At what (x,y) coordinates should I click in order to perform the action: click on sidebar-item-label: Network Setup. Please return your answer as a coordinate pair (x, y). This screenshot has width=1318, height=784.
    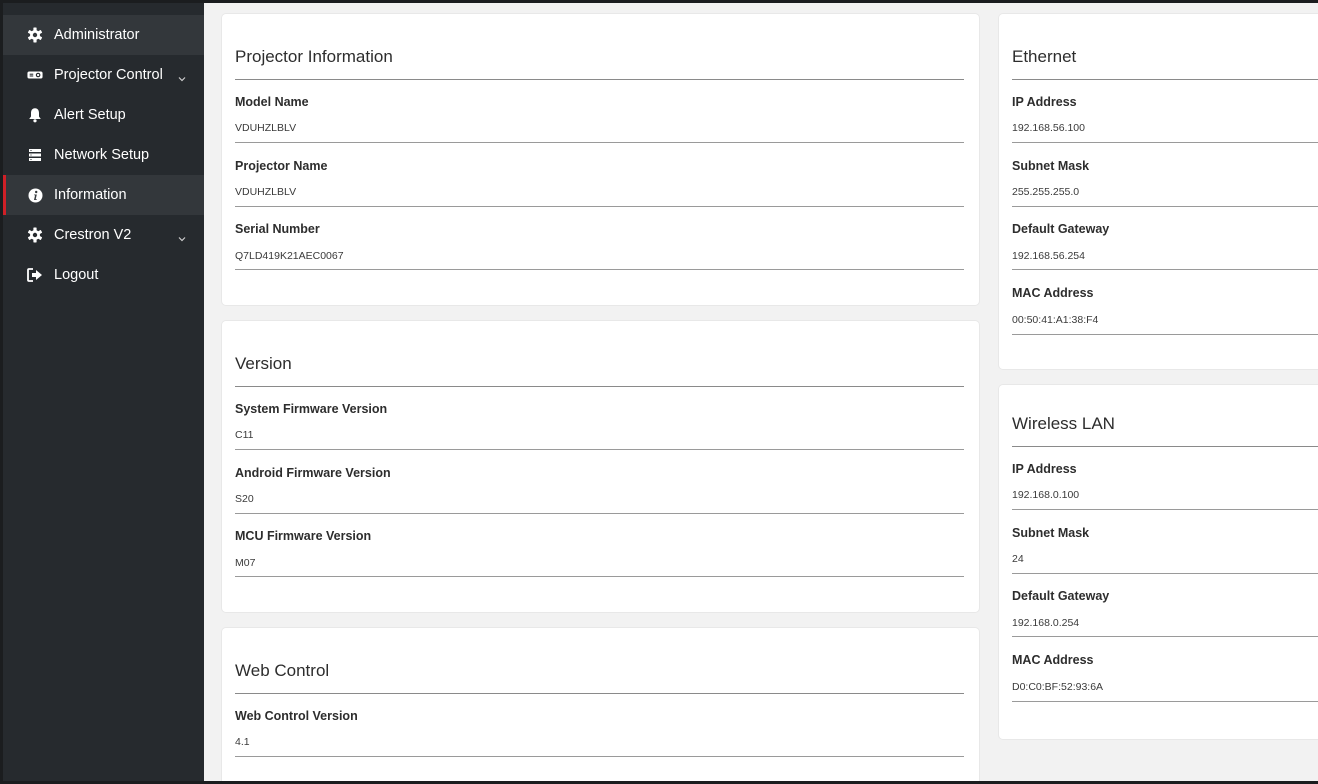
    Looking at the image, I should click on (102, 155).